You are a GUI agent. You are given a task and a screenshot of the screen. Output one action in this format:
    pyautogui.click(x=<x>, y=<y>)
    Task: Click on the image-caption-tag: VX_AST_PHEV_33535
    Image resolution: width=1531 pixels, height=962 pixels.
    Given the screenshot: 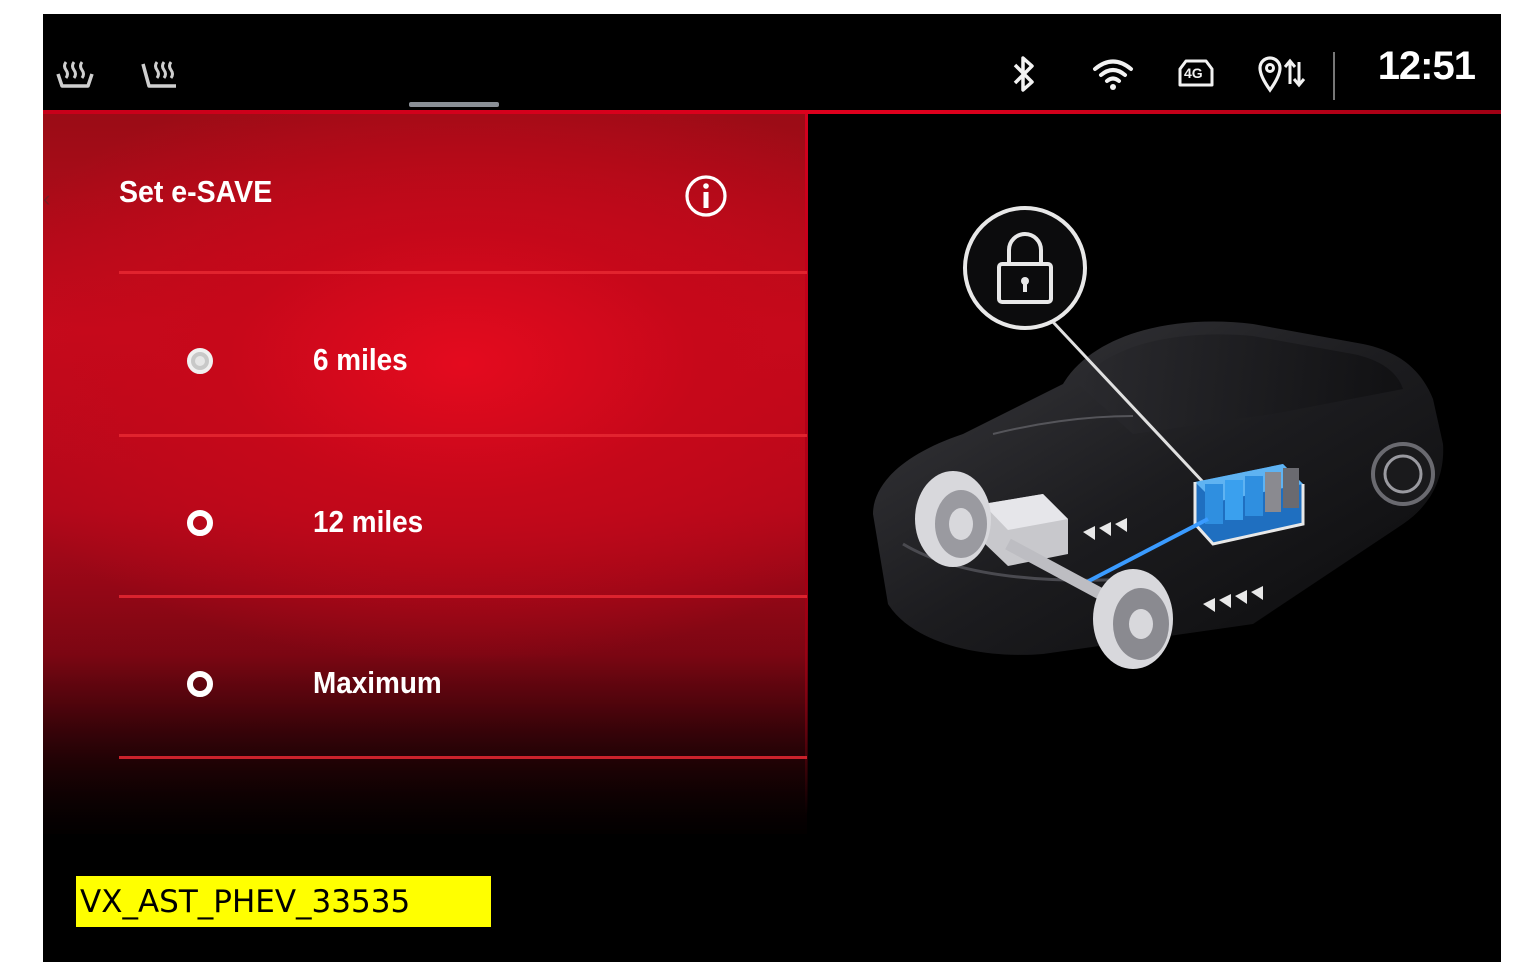 What is the action you would take?
    pyautogui.click(x=283, y=901)
    